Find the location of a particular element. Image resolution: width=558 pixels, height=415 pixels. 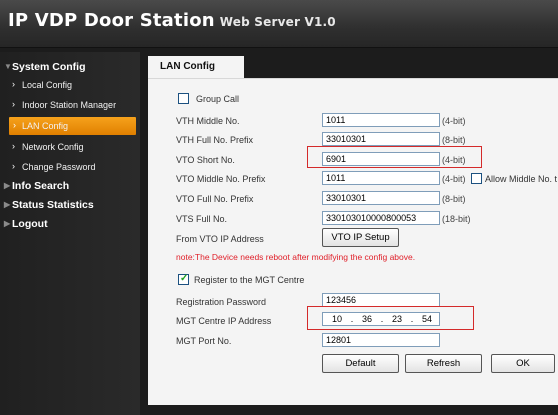

app-subtitle: Web Server V1.0 is located at coordinates (277, 22).